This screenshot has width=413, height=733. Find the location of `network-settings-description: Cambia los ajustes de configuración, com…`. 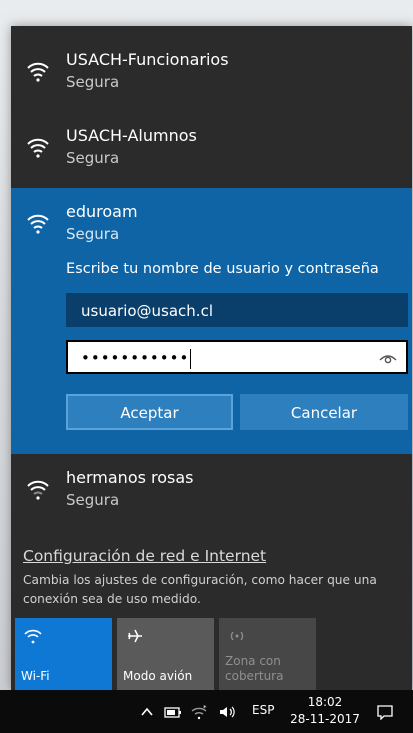

network-settings-description: Cambia los ajustes de configuración, com… is located at coordinates (200, 589).